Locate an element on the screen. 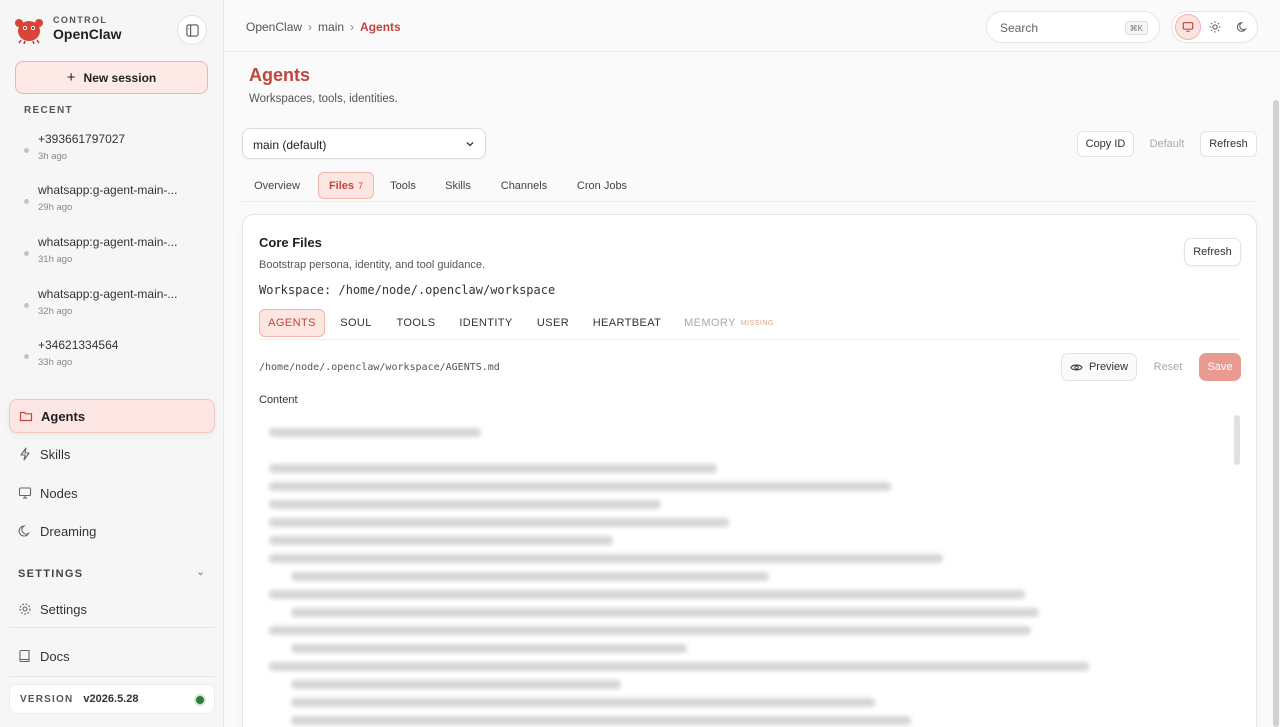  agent-select: main (default) is located at coordinates (364, 143).